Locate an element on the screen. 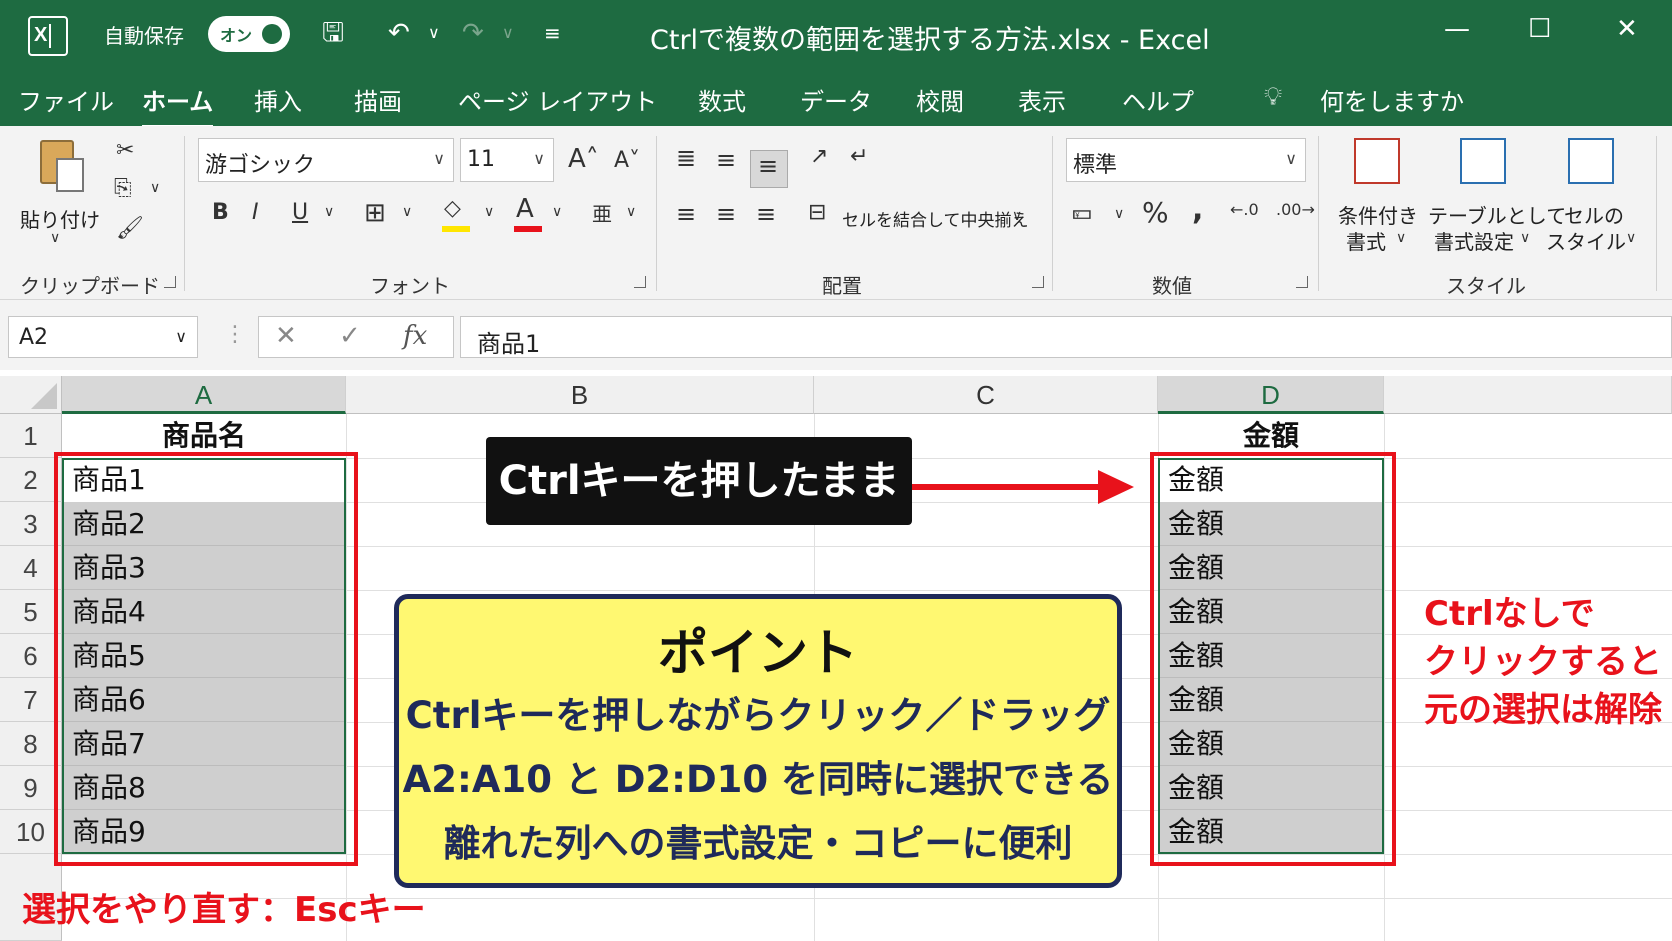 Image resolution: width=1672 pixels, height=941 pixels. merge-dropdown-icon: ∨ is located at coordinates (1017, 216).